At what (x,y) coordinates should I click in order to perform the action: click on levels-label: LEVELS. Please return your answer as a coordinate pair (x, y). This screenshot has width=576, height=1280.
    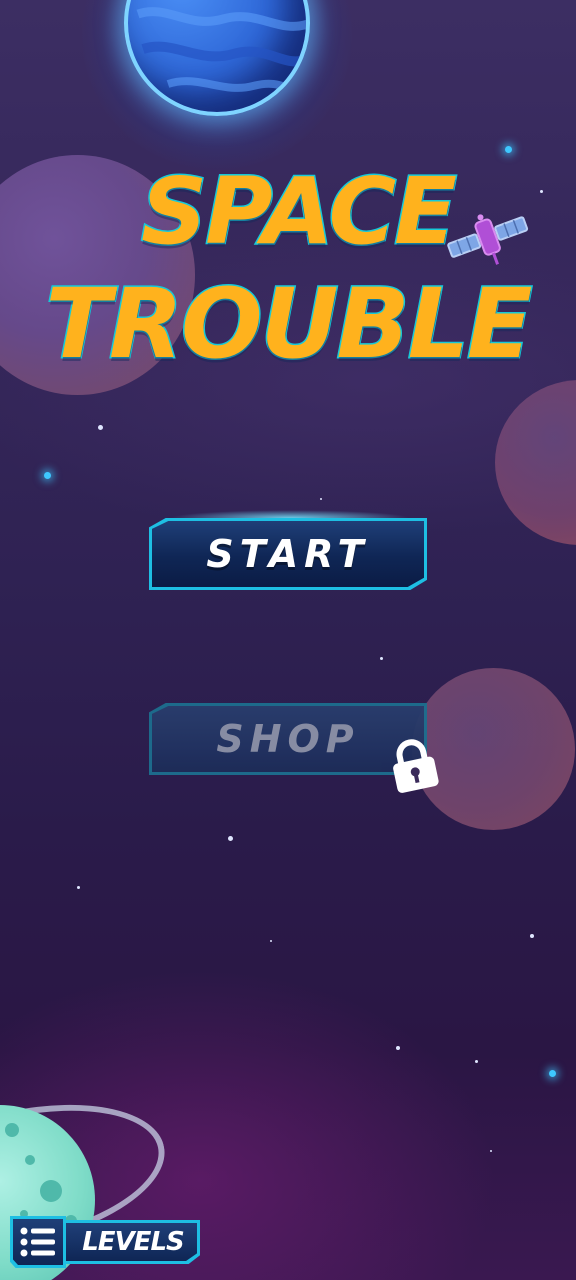
    Looking at the image, I should click on (133, 1242).